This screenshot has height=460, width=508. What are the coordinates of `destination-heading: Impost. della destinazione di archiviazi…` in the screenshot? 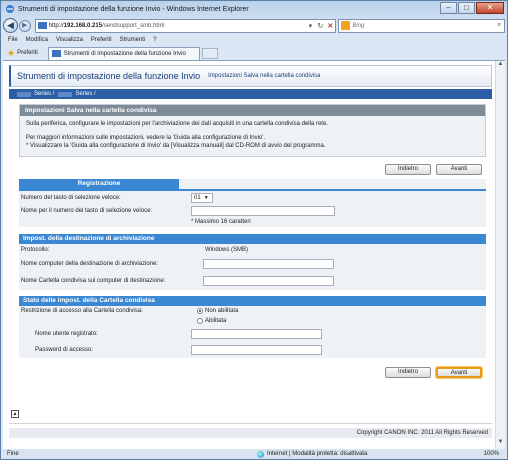 It's located at (252, 239).